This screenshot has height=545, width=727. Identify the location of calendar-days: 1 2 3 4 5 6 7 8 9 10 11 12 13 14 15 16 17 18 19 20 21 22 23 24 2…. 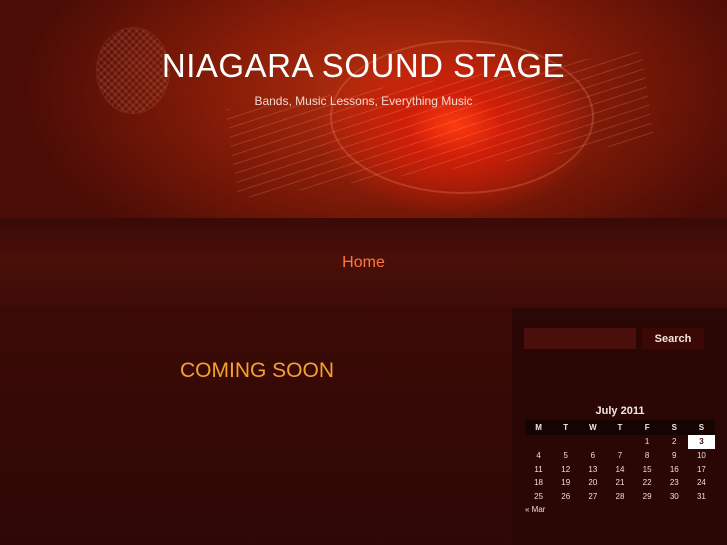
(620, 469).